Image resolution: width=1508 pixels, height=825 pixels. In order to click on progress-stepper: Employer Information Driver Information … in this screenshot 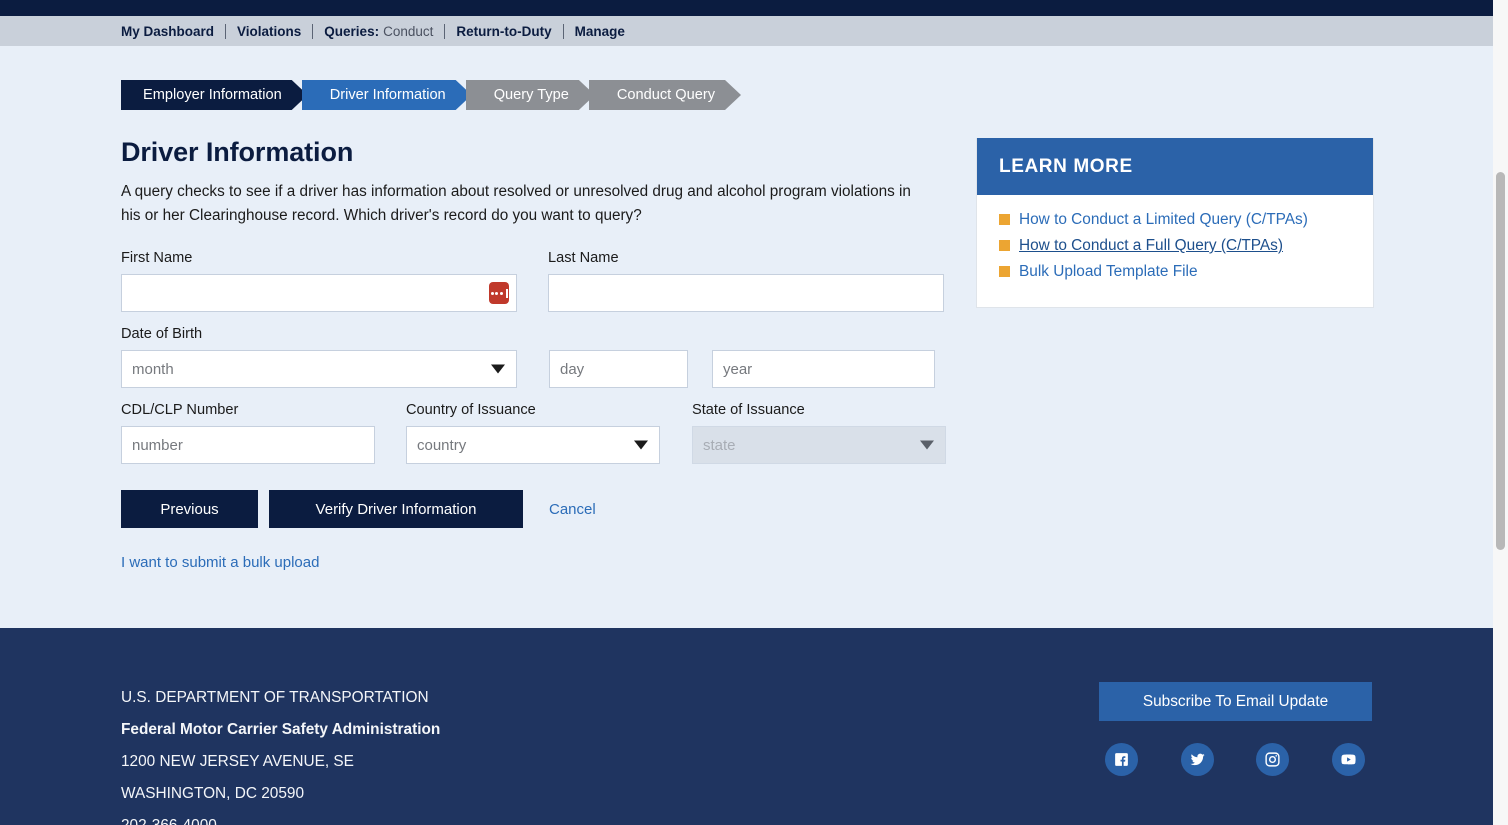, I will do `click(807, 95)`.